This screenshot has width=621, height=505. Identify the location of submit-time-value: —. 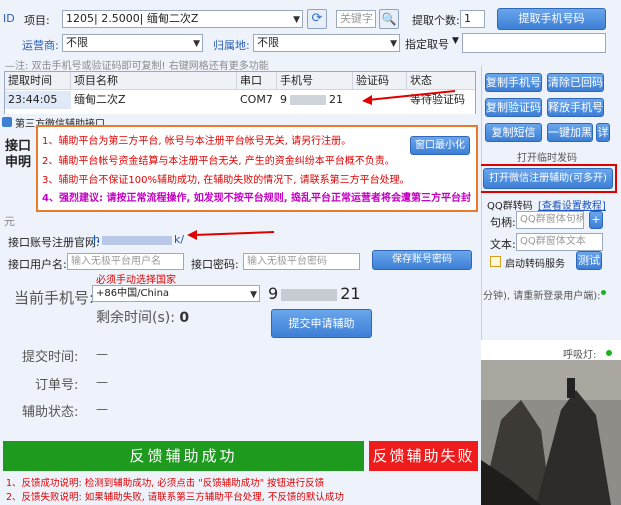
(102, 354).